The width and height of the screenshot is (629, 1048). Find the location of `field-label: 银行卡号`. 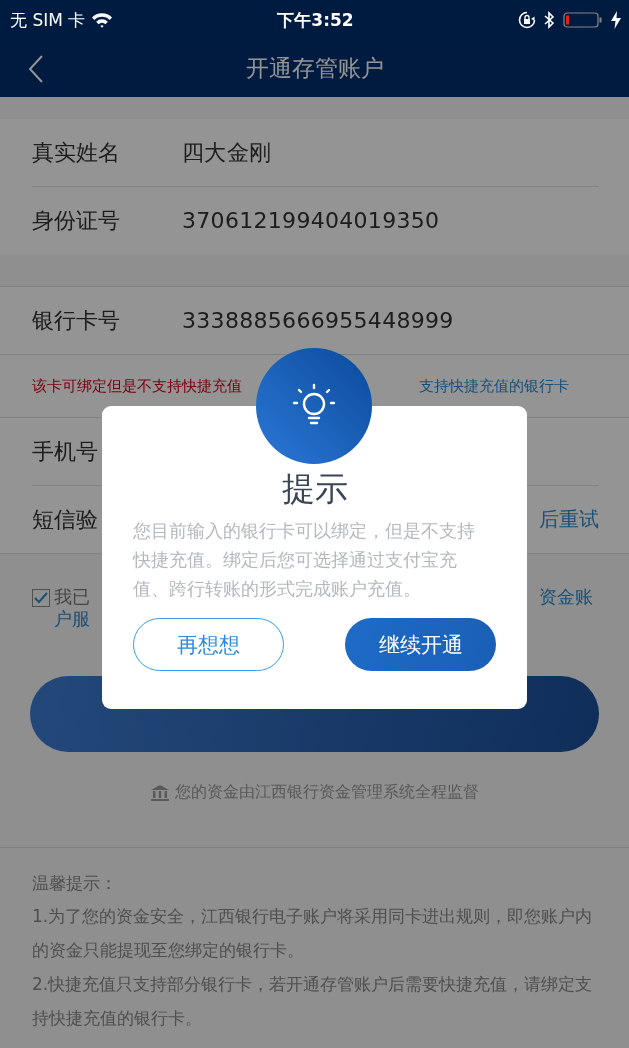

field-label: 银行卡号 is located at coordinates (76, 320).